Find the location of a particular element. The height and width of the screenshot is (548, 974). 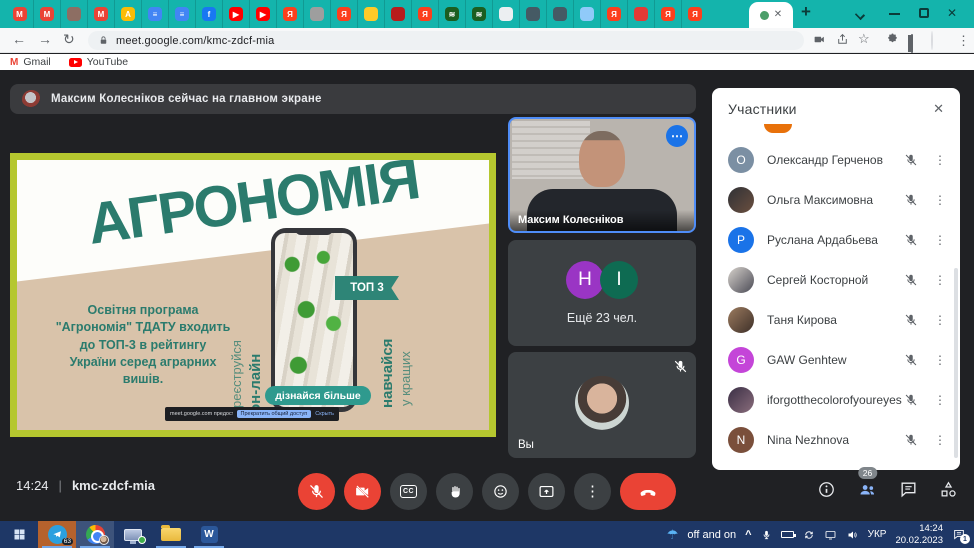

action-center-button: 1 is located at coordinates (961, 536).